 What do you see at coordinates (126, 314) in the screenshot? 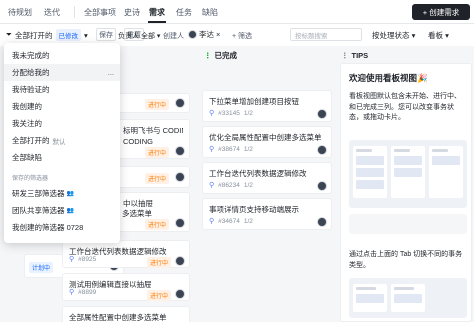
I see `card: 全部属性配置中创建多选菜单` at bounding box center [126, 314].